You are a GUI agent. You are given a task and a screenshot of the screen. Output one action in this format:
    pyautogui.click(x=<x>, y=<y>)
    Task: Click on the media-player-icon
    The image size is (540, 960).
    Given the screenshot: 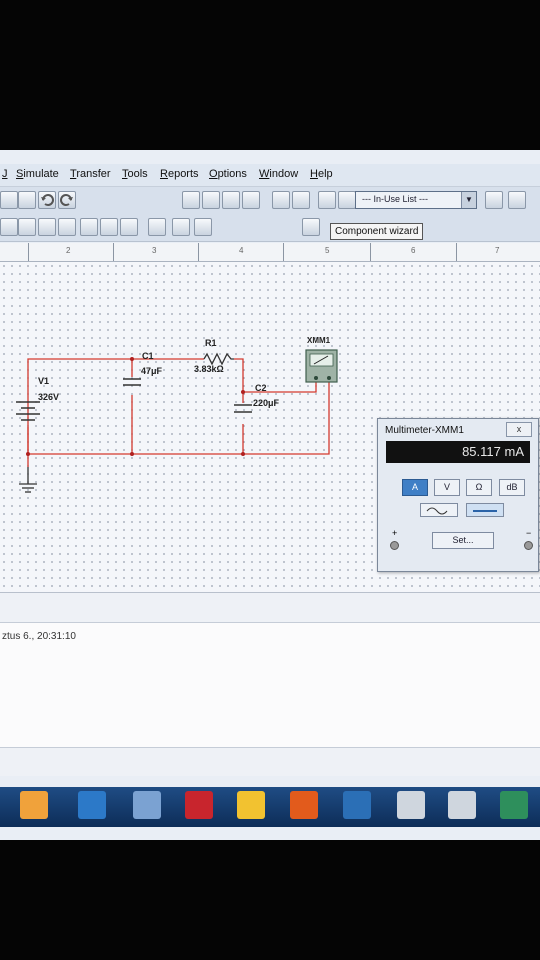 What is the action you would take?
    pyautogui.click(x=34, y=805)
    